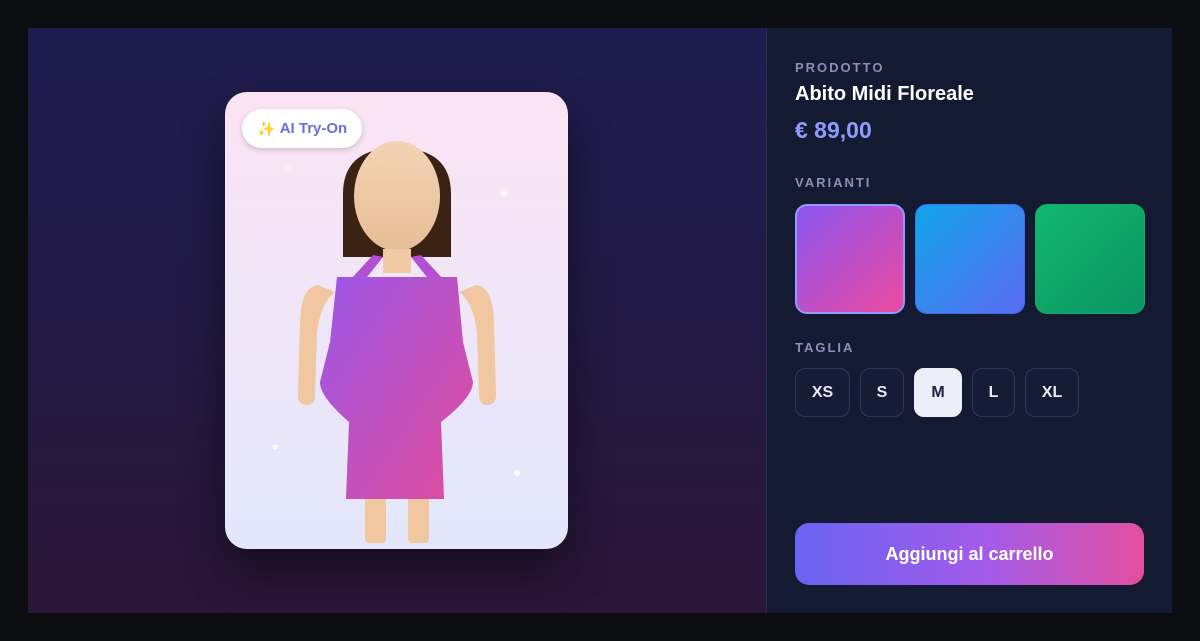 The height and width of the screenshot is (641, 1200). What do you see at coordinates (822, 392) in the screenshot?
I see `size-option-xs: XS` at bounding box center [822, 392].